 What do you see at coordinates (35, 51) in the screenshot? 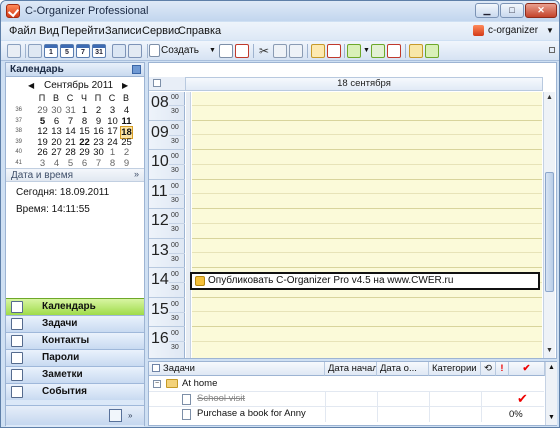
I see `today-icon` at bounding box center [35, 51].